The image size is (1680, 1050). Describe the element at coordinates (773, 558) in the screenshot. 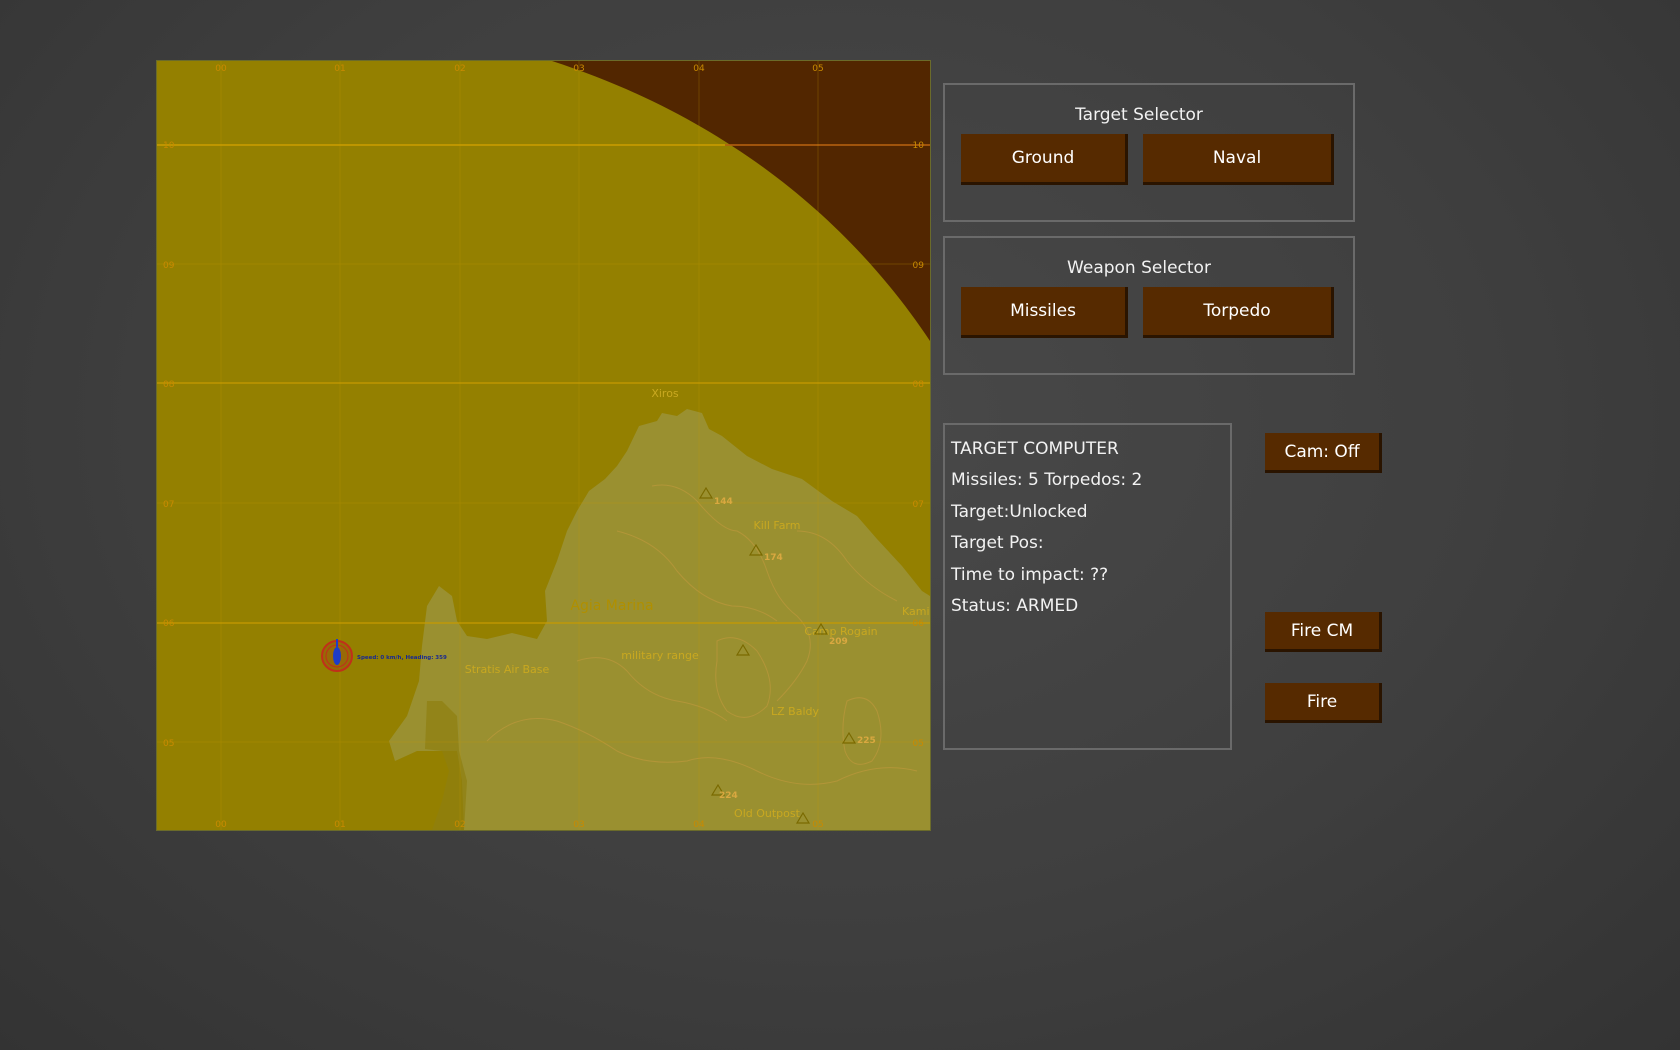

I see `elevation-label: 174` at that location.